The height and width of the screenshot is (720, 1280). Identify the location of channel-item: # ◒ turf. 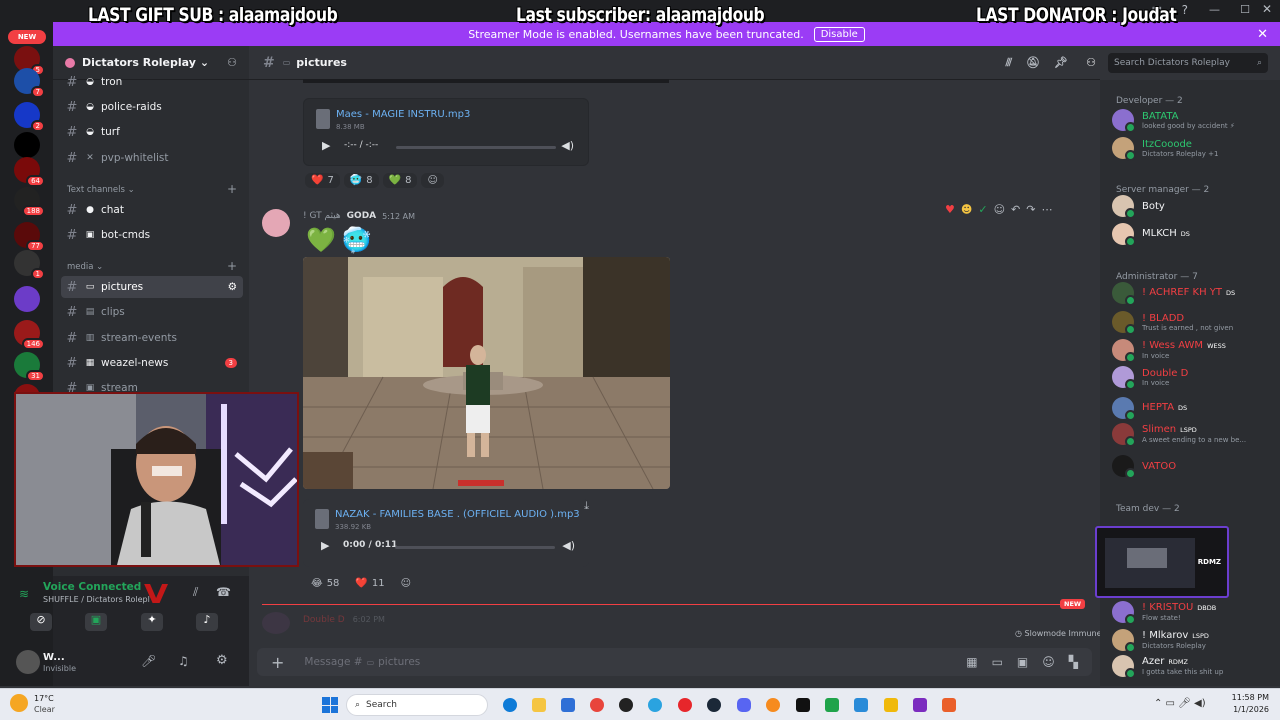
(152, 132).